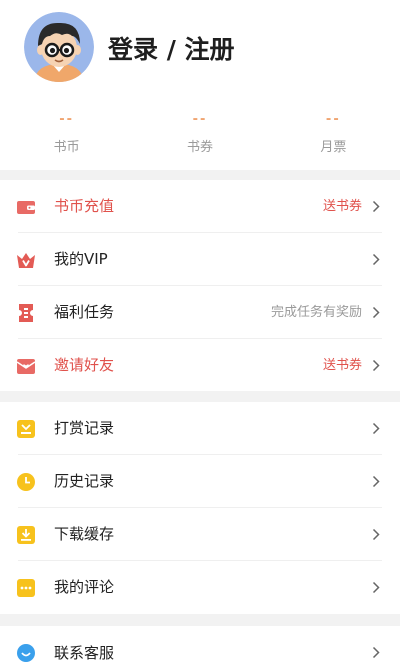 This screenshot has height=666, width=400. Describe the element at coordinates (84, 534) in the screenshot. I see `menu-item-label: 下载缓存` at that location.